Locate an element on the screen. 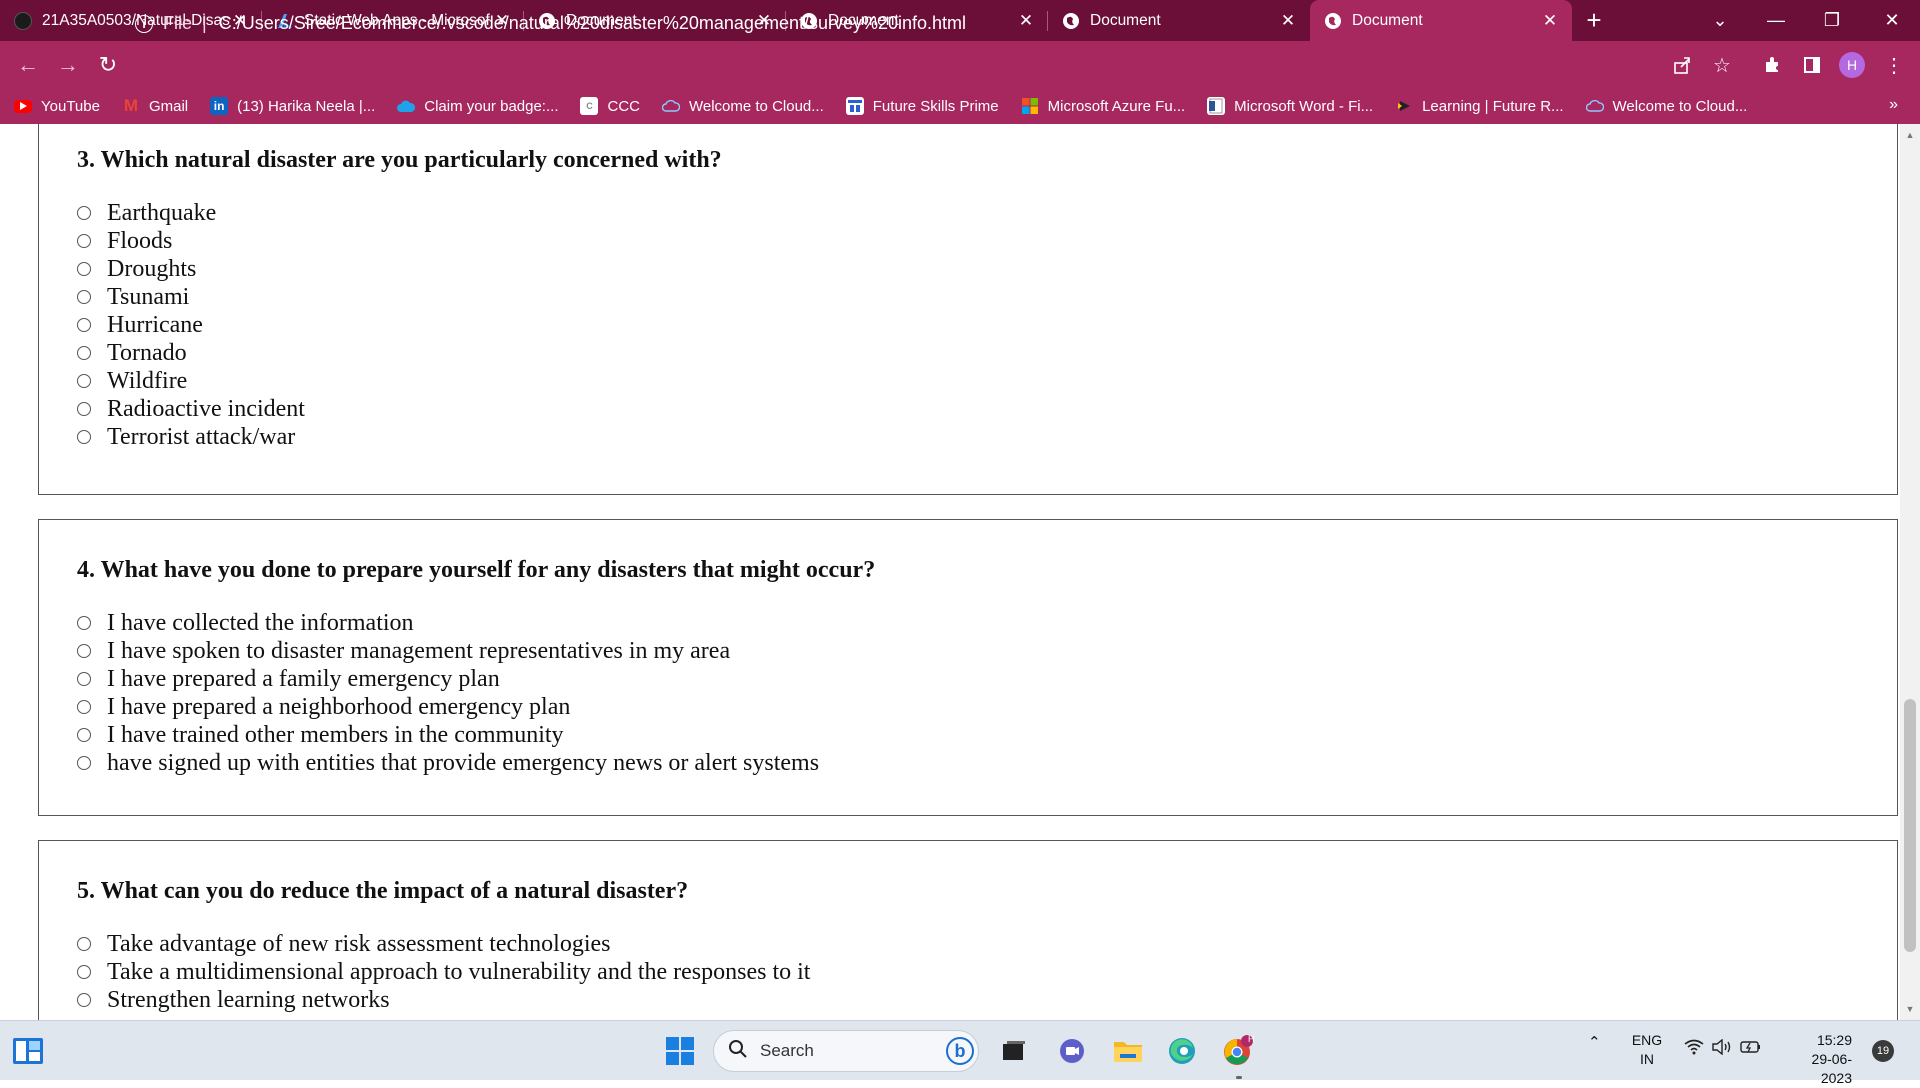 This screenshot has width=1920, height=1088. option-label: Floods is located at coordinates (140, 240).